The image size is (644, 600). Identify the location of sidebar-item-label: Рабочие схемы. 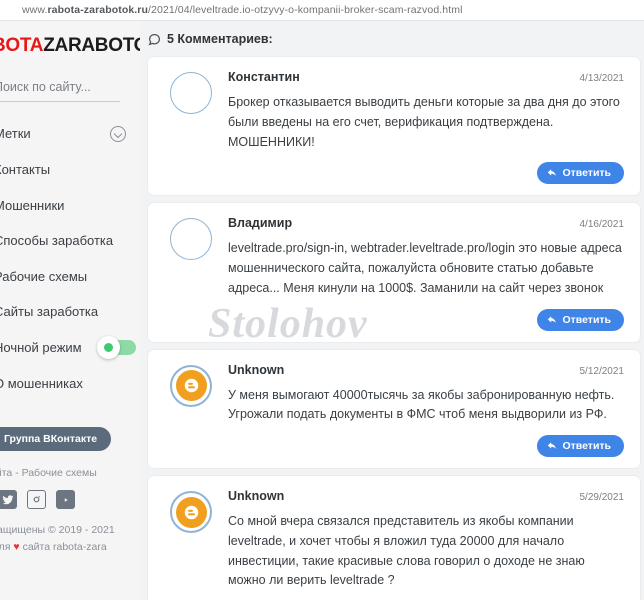
(44, 276).